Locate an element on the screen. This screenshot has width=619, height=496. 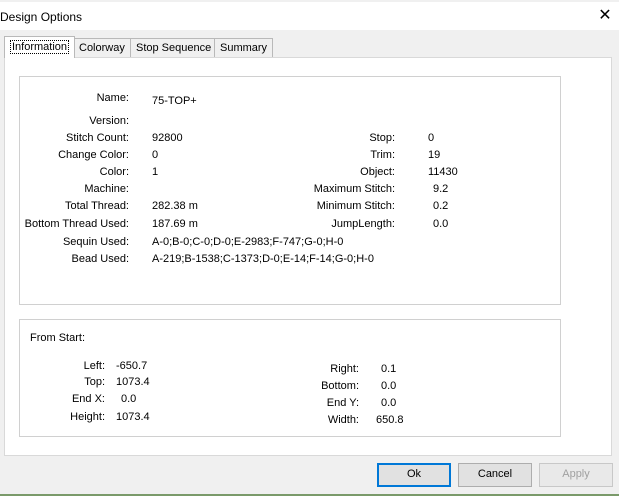
apply-button: Apply is located at coordinates (576, 475).